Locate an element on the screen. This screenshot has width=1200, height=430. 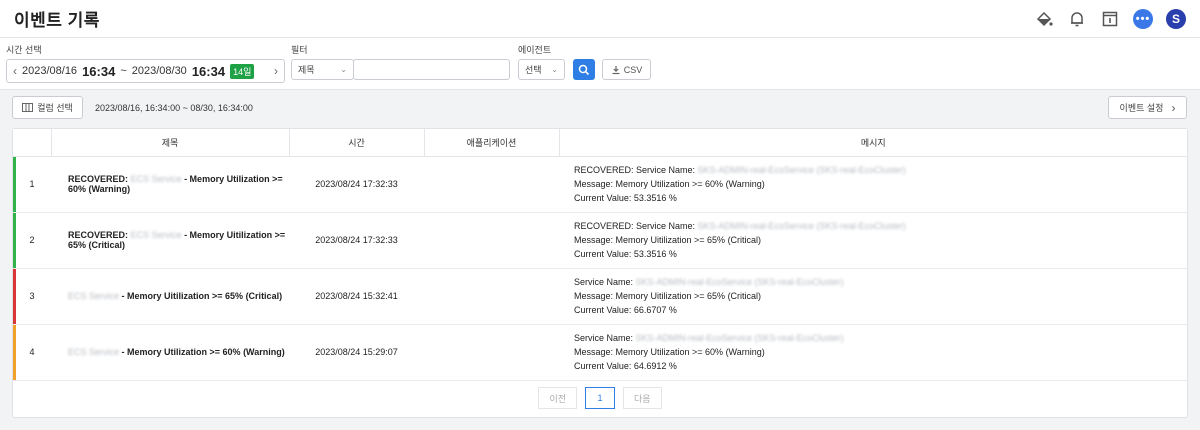
time-to-time: 16:34 is located at coordinates (208, 71).